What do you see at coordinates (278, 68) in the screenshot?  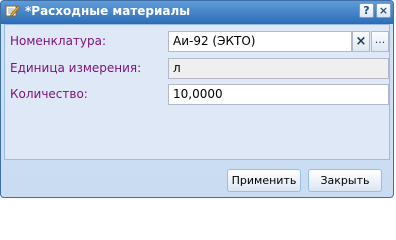 I see `unit-field: л` at bounding box center [278, 68].